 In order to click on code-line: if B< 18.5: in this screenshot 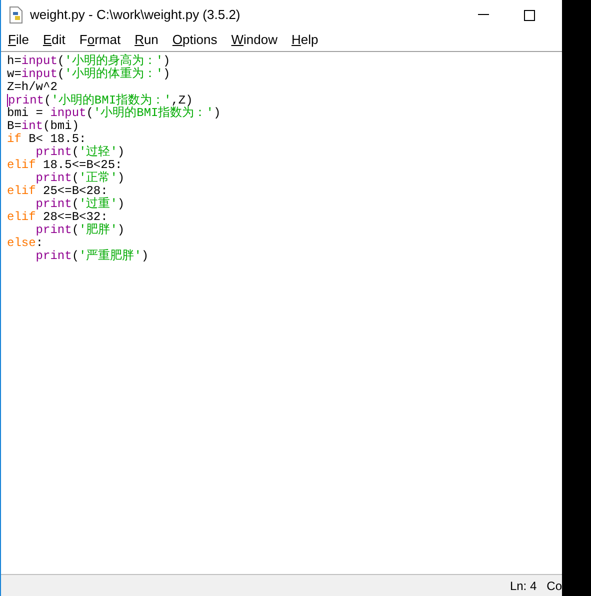, I will do `click(46, 139)`.